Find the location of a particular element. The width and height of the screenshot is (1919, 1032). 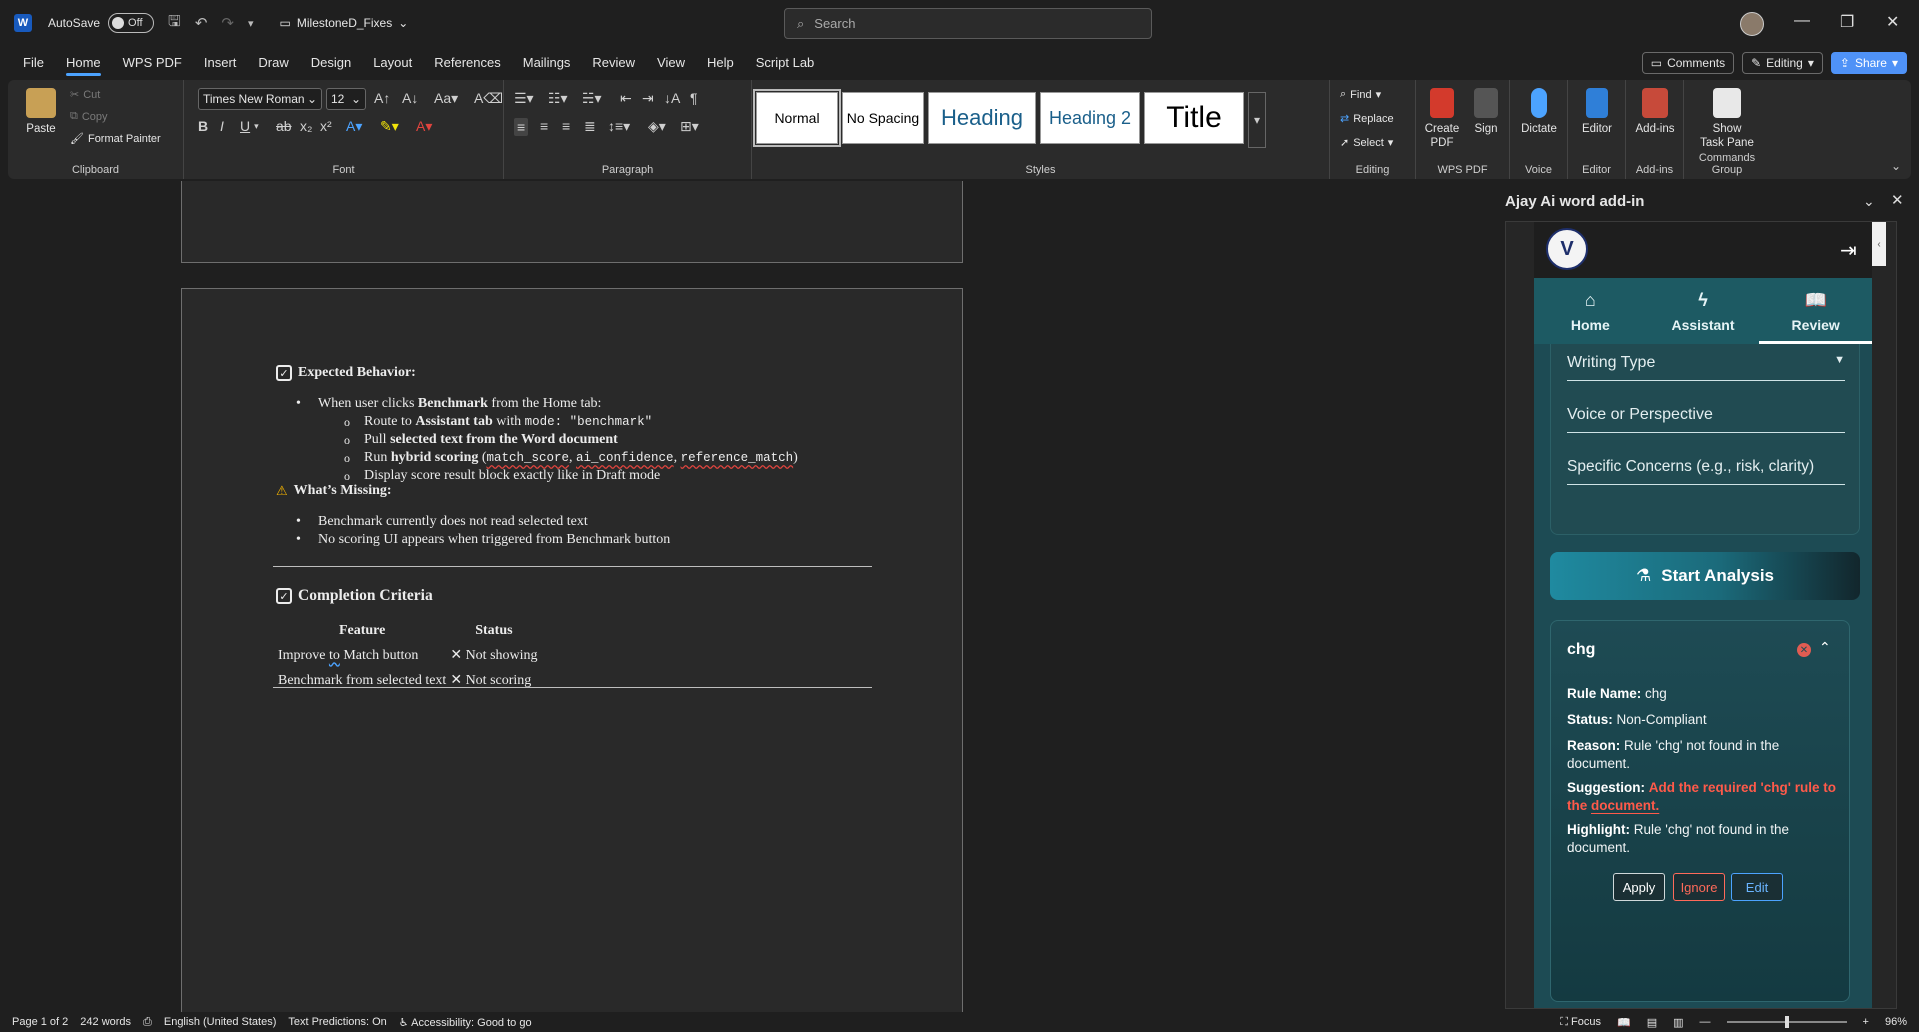

page-count: Page 1 of 2 is located at coordinates (40, 1022).